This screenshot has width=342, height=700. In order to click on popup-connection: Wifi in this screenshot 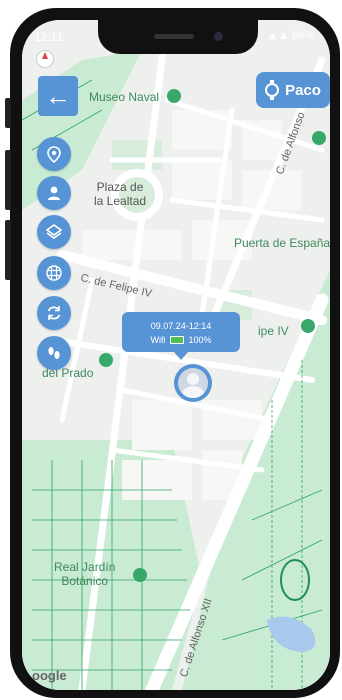, I will do `click(158, 340)`.